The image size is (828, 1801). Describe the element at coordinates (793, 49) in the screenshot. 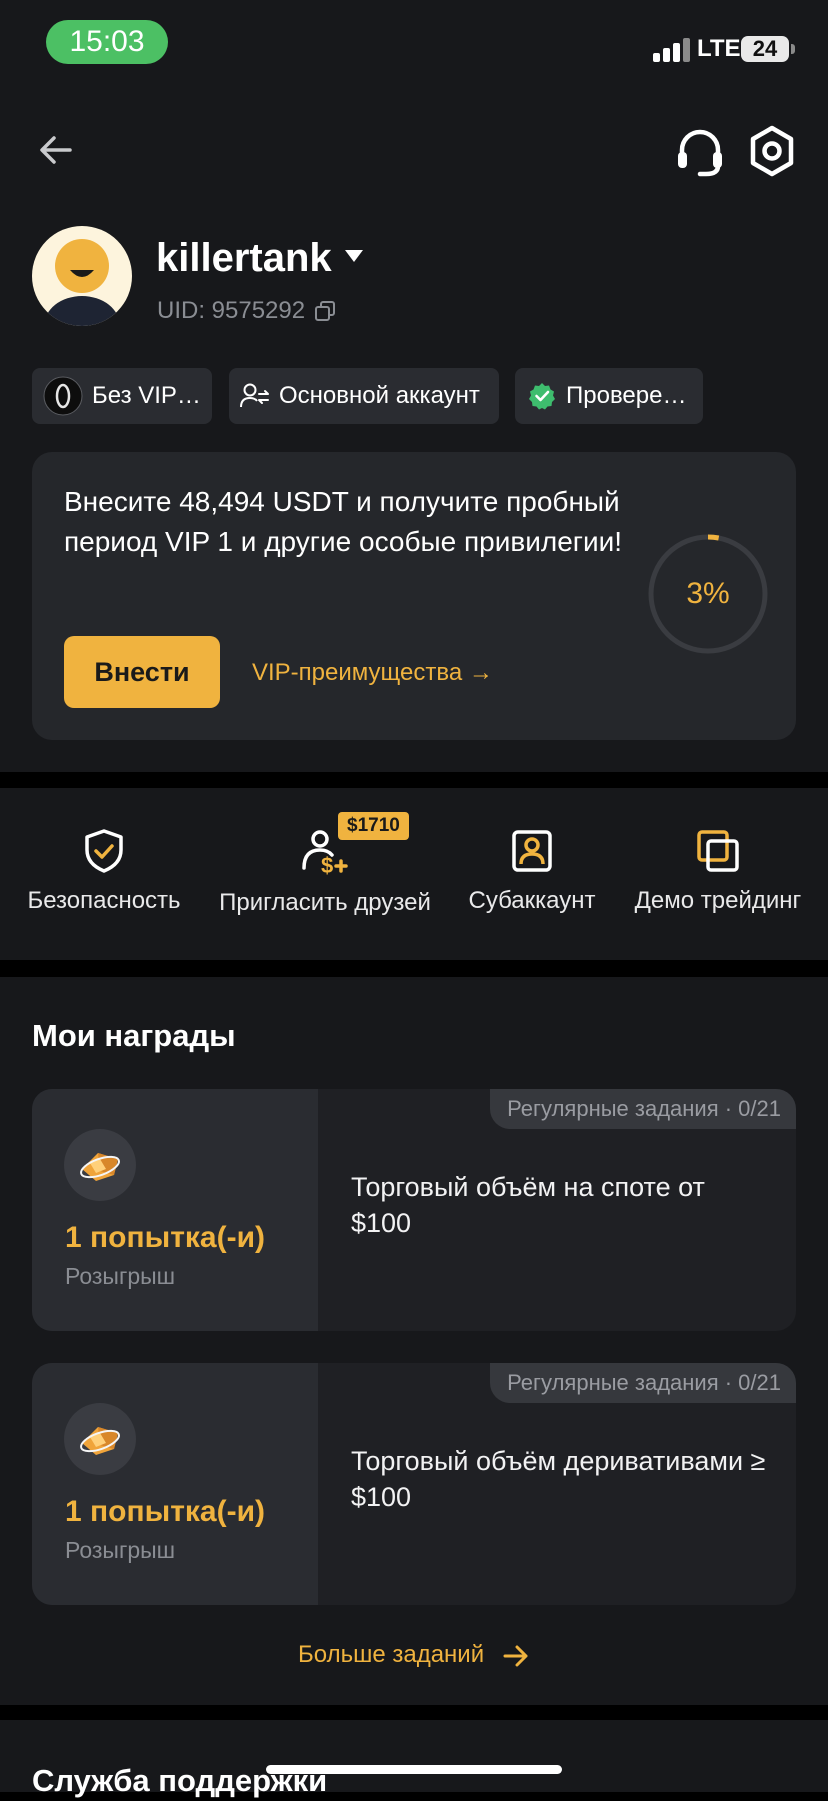

I see `battery-tip` at that location.